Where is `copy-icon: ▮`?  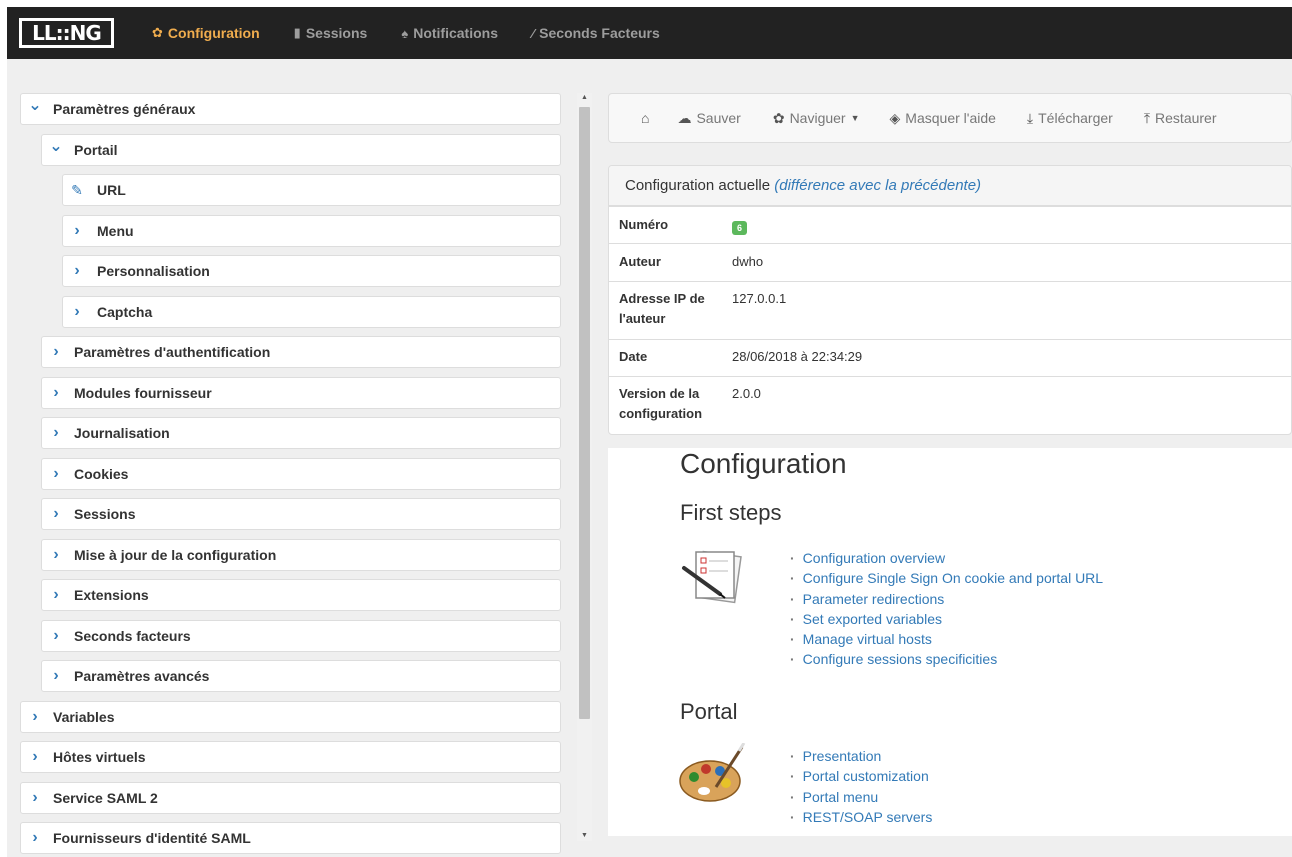
copy-icon: ▮ is located at coordinates (297, 32).